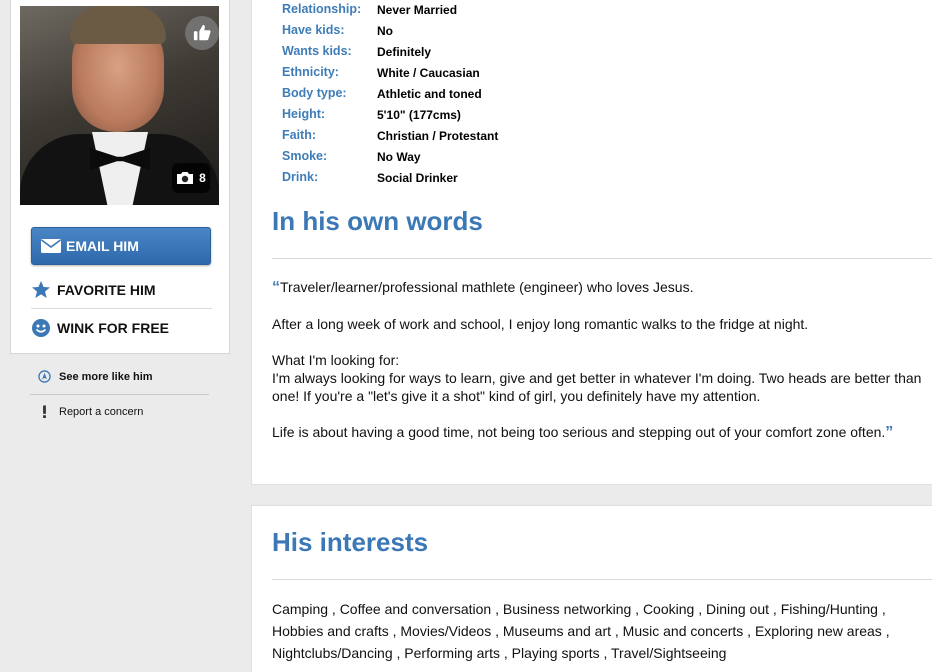  What do you see at coordinates (41, 289) in the screenshot?
I see `star-icon` at bounding box center [41, 289].